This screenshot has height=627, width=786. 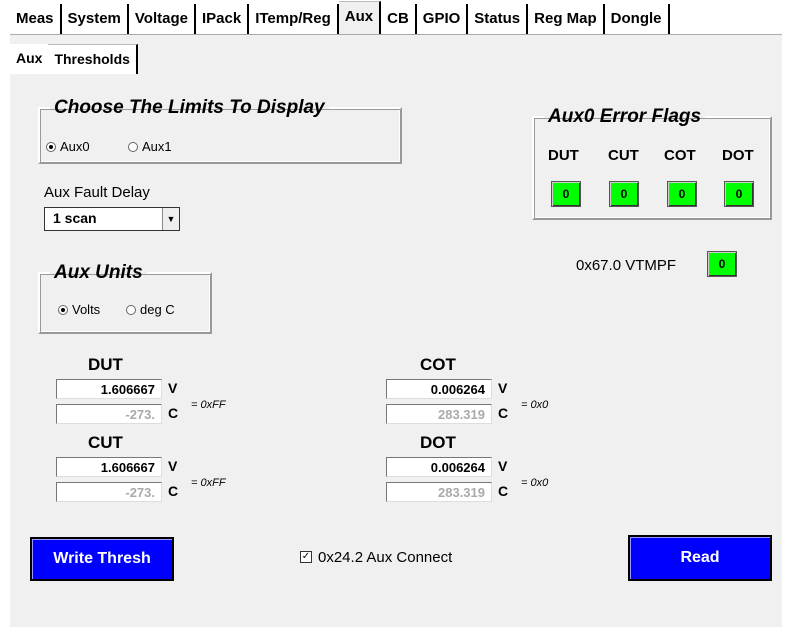 What do you see at coordinates (739, 194) in the screenshot?
I see `flag-led-dot: 0` at bounding box center [739, 194].